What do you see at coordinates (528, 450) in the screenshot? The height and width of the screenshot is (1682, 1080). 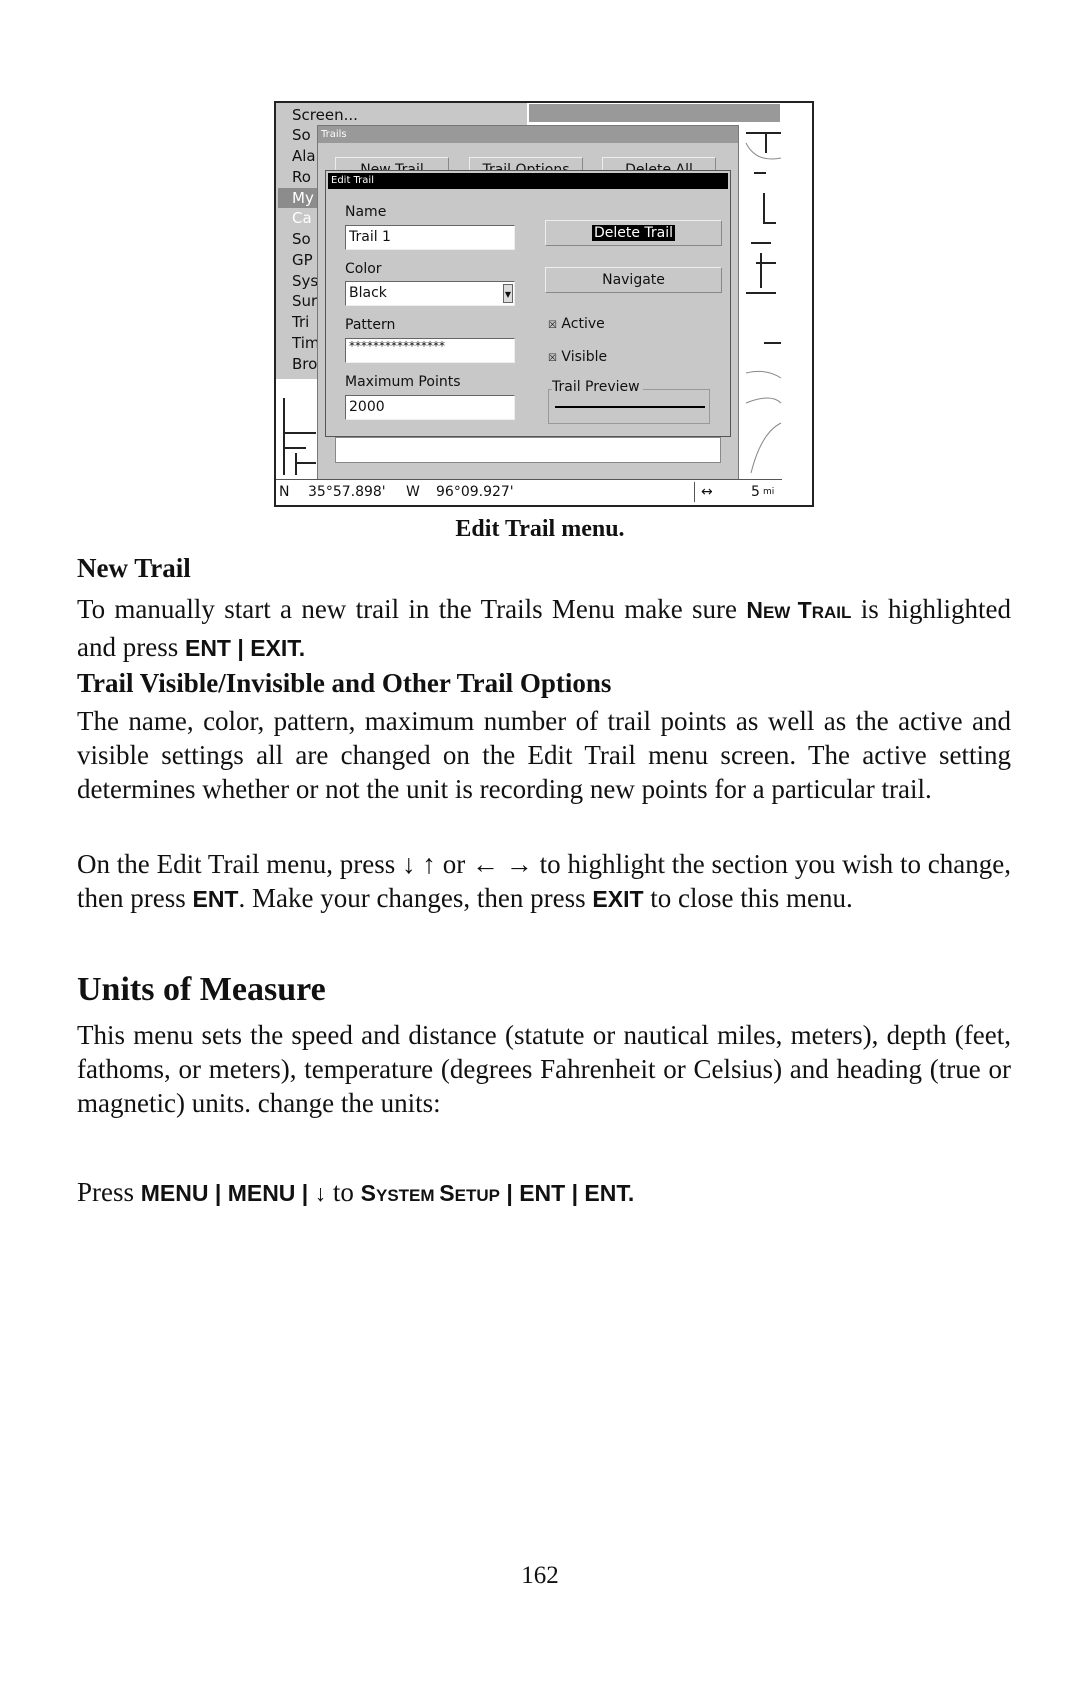 I see `trails-list` at bounding box center [528, 450].